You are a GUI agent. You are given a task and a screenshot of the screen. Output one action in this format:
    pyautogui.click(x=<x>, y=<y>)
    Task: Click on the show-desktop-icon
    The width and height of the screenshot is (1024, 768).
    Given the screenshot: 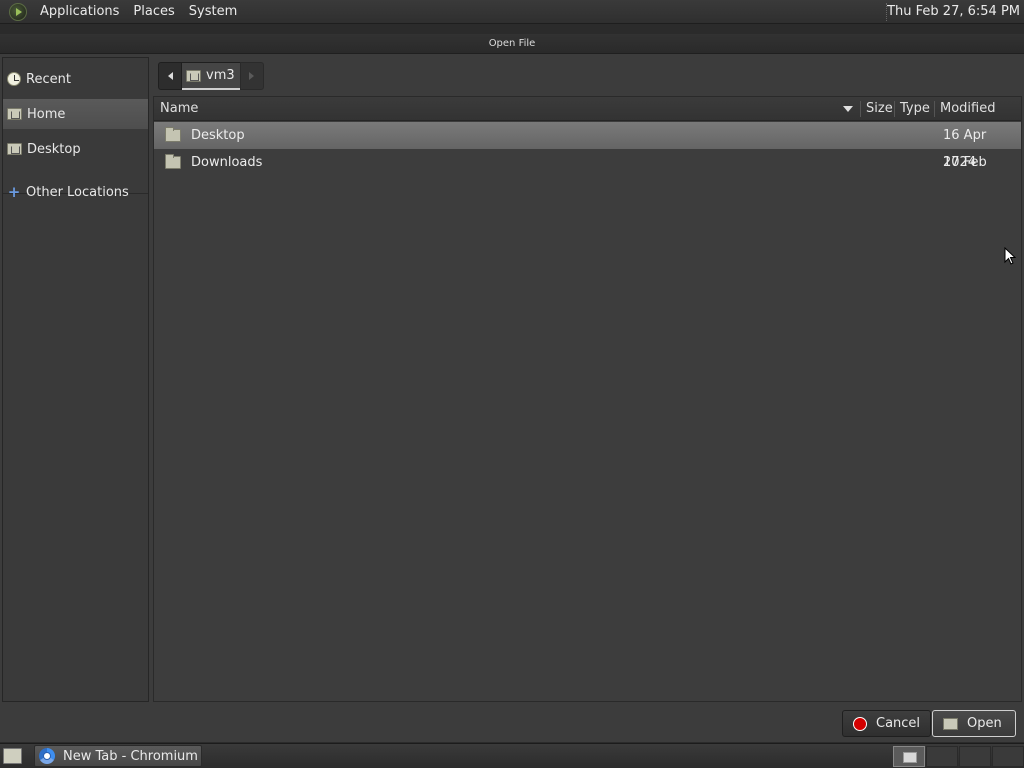 What is the action you would take?
    pyautogui.click(x=12, y=756)
    